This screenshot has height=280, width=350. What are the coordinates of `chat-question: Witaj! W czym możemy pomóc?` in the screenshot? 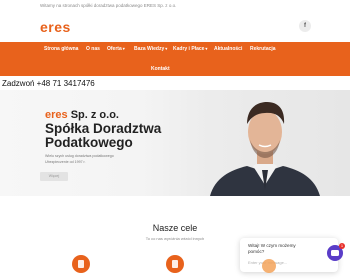 It's located at (272, 248).